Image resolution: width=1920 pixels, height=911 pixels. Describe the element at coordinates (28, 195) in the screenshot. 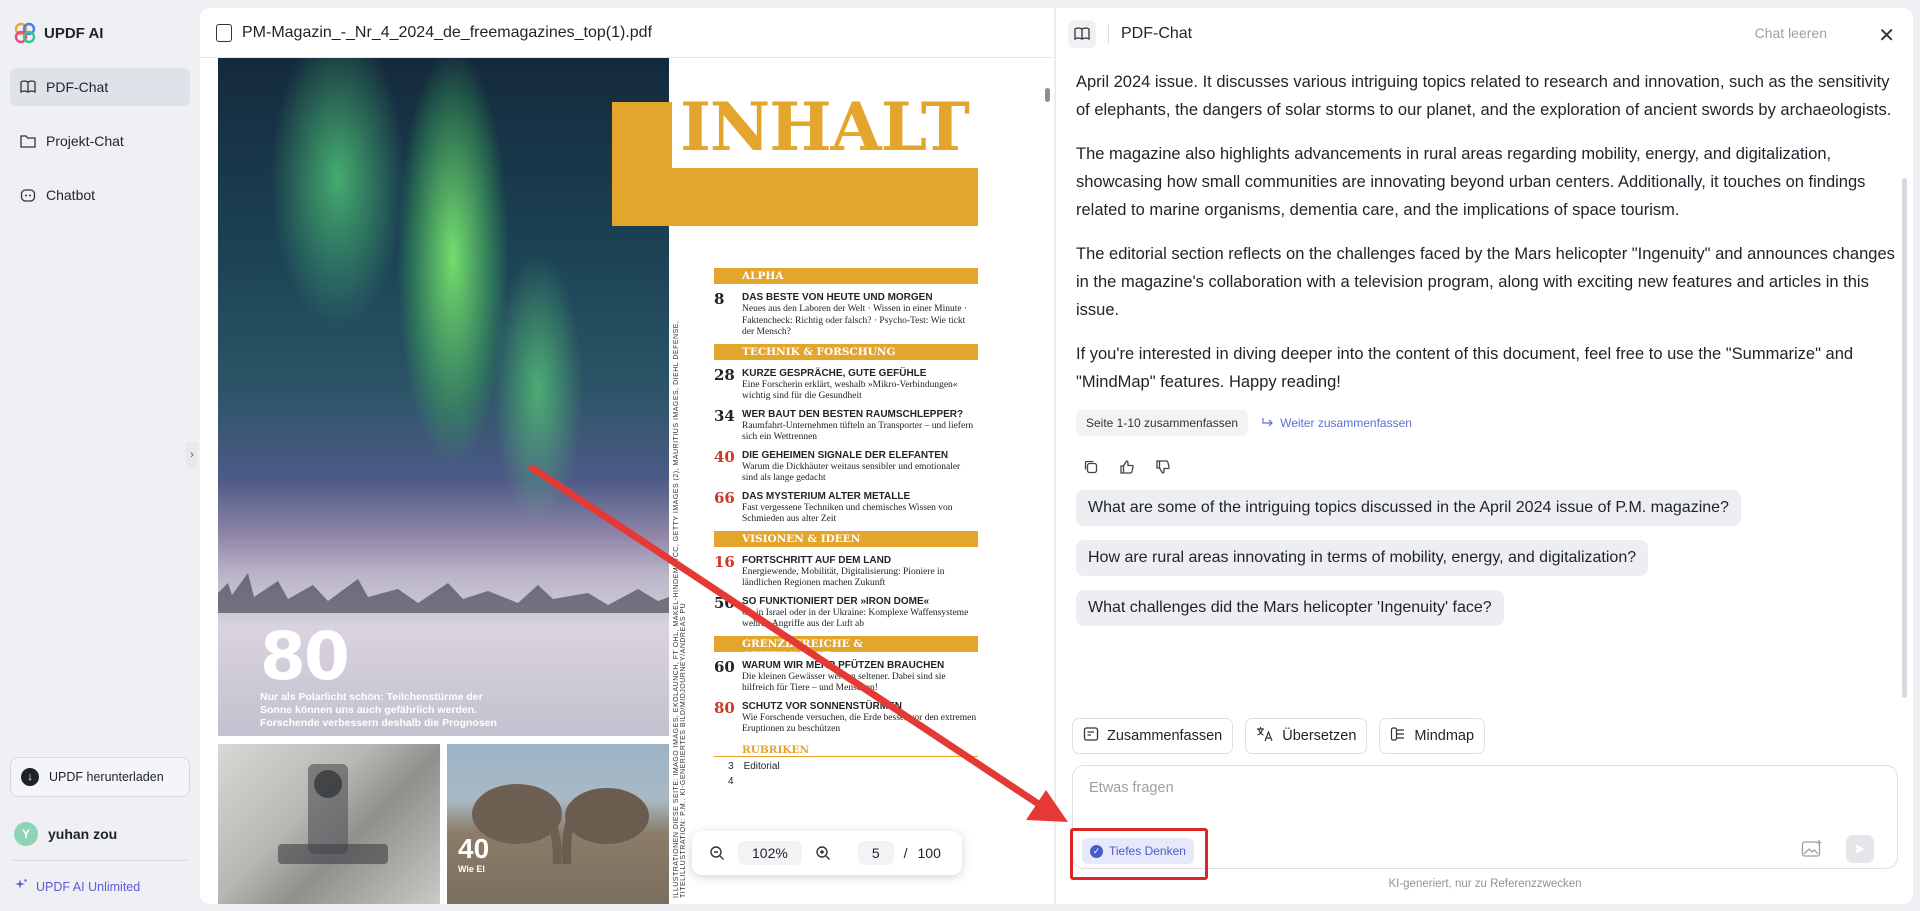

I see `bot-icon` at that location.